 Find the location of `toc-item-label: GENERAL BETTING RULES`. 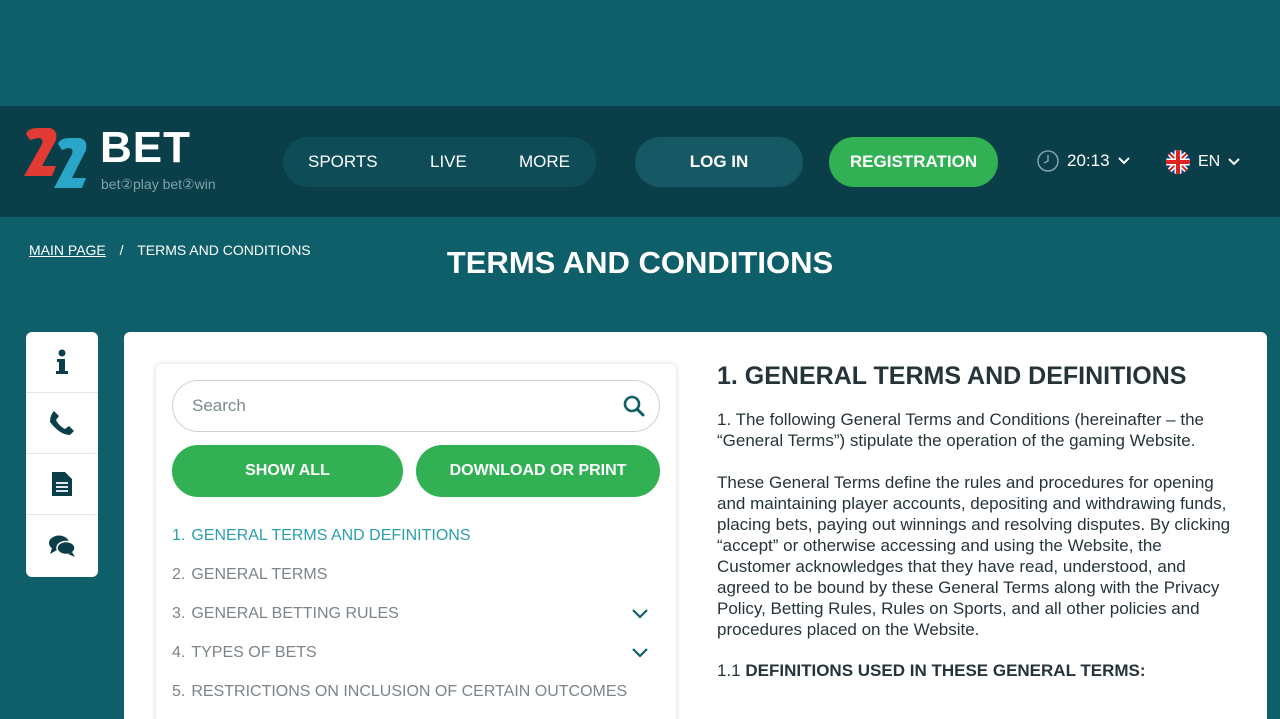

toc-item-label: GENERAL BETTING RULES is located at coordinates (295, 613).